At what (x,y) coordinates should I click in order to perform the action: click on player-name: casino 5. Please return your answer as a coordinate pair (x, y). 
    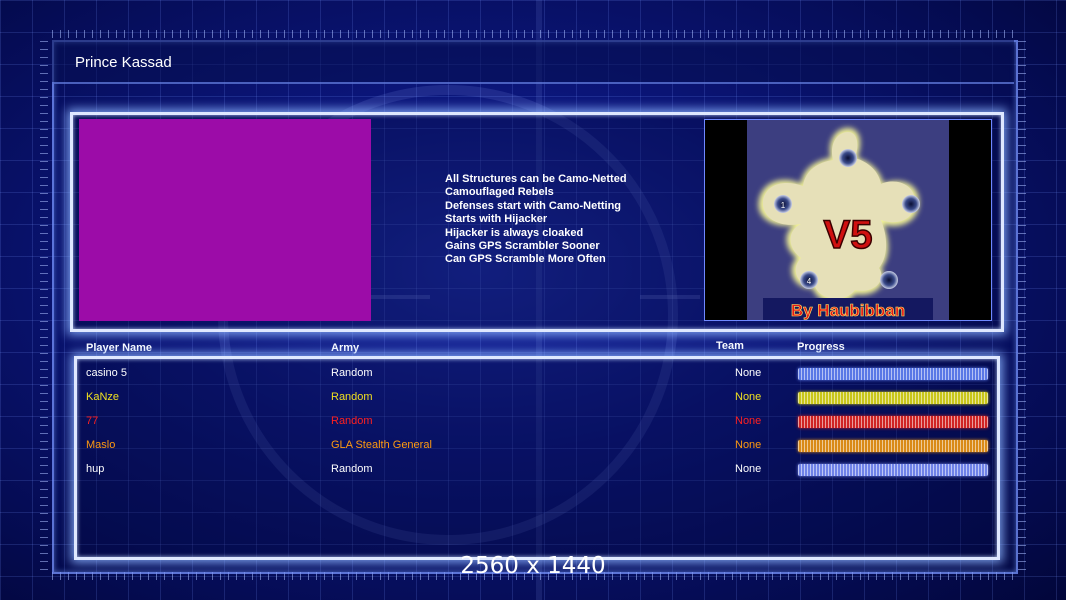
    Looking at the image, I should click on (106, 373).